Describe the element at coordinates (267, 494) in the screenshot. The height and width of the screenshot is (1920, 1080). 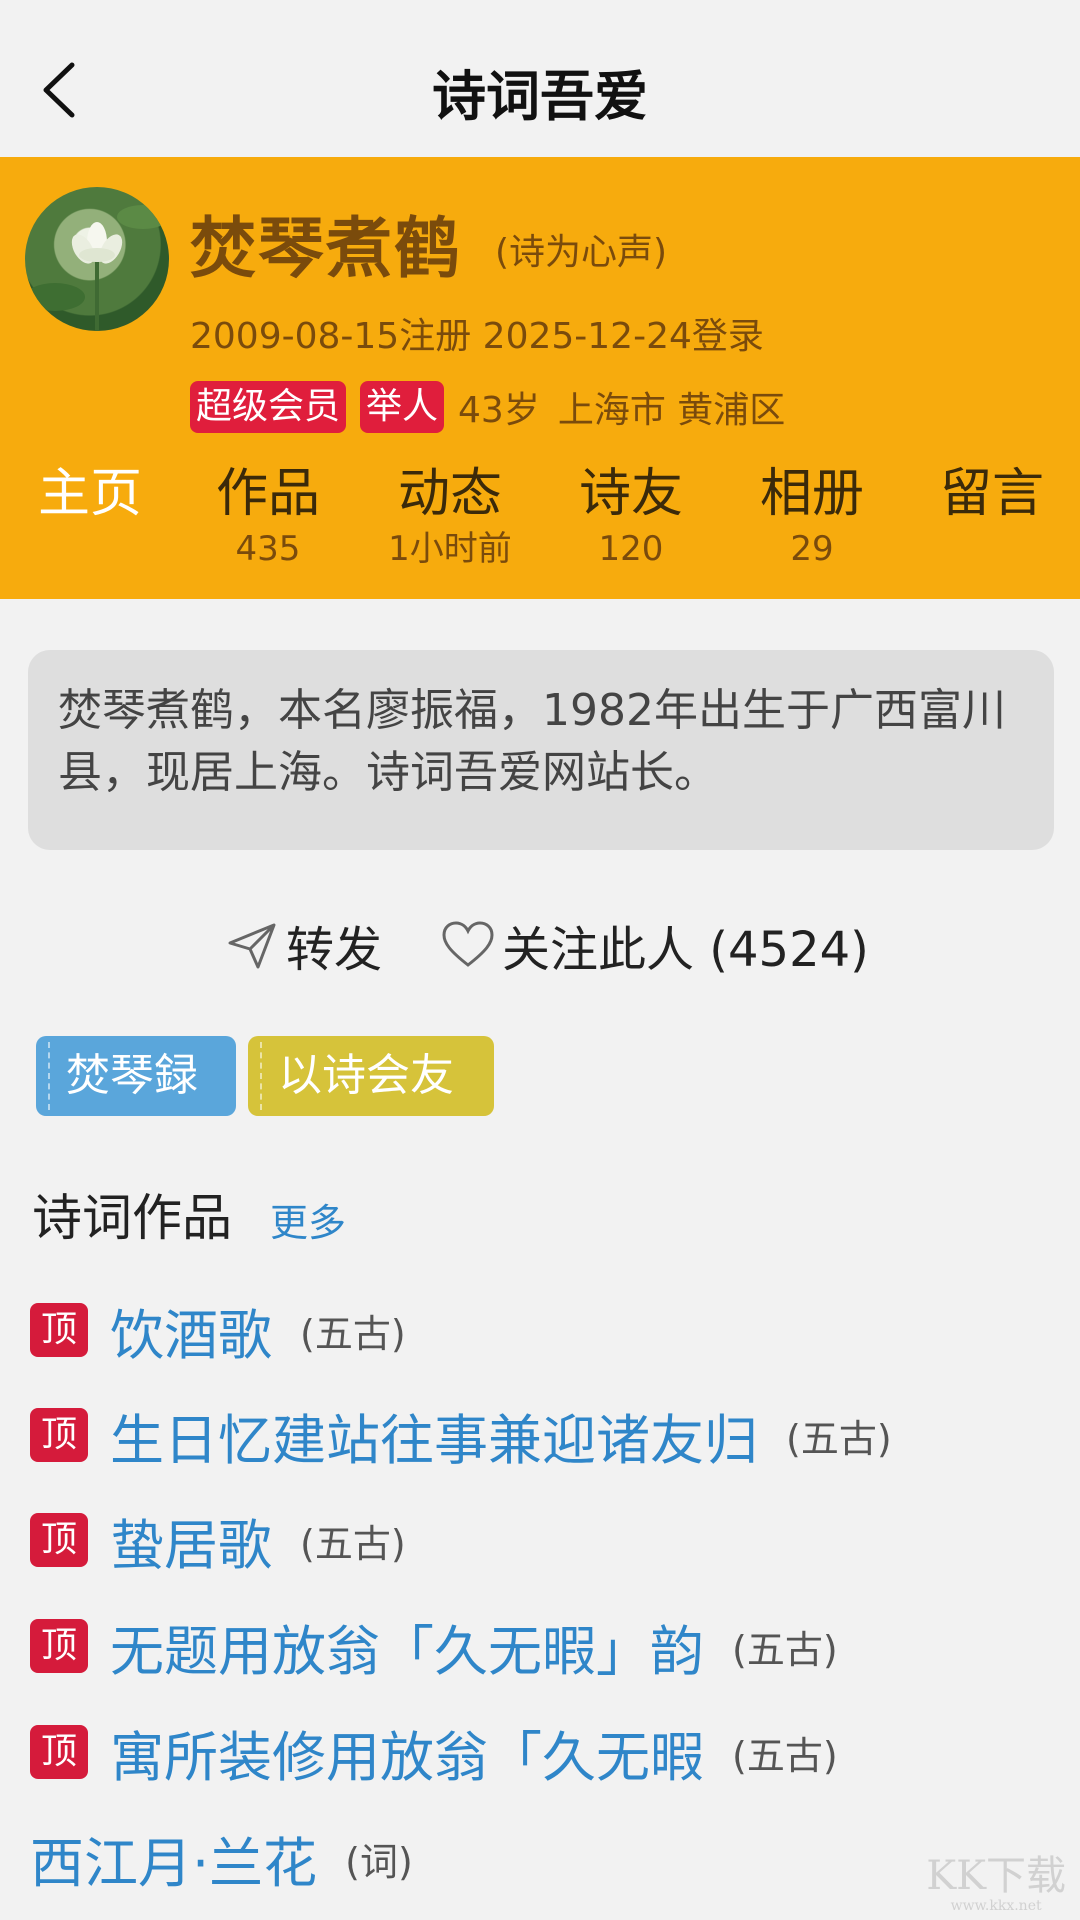
I see `tab-label: 作品` at that location.